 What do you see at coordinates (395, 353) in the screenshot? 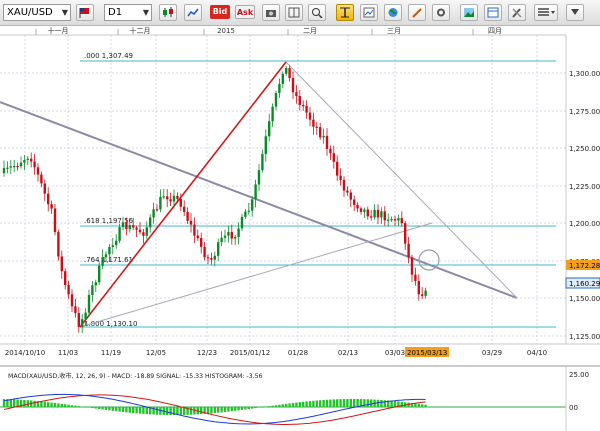
I see `date-tick-label: 03/03` at bounding box center [395, 353].